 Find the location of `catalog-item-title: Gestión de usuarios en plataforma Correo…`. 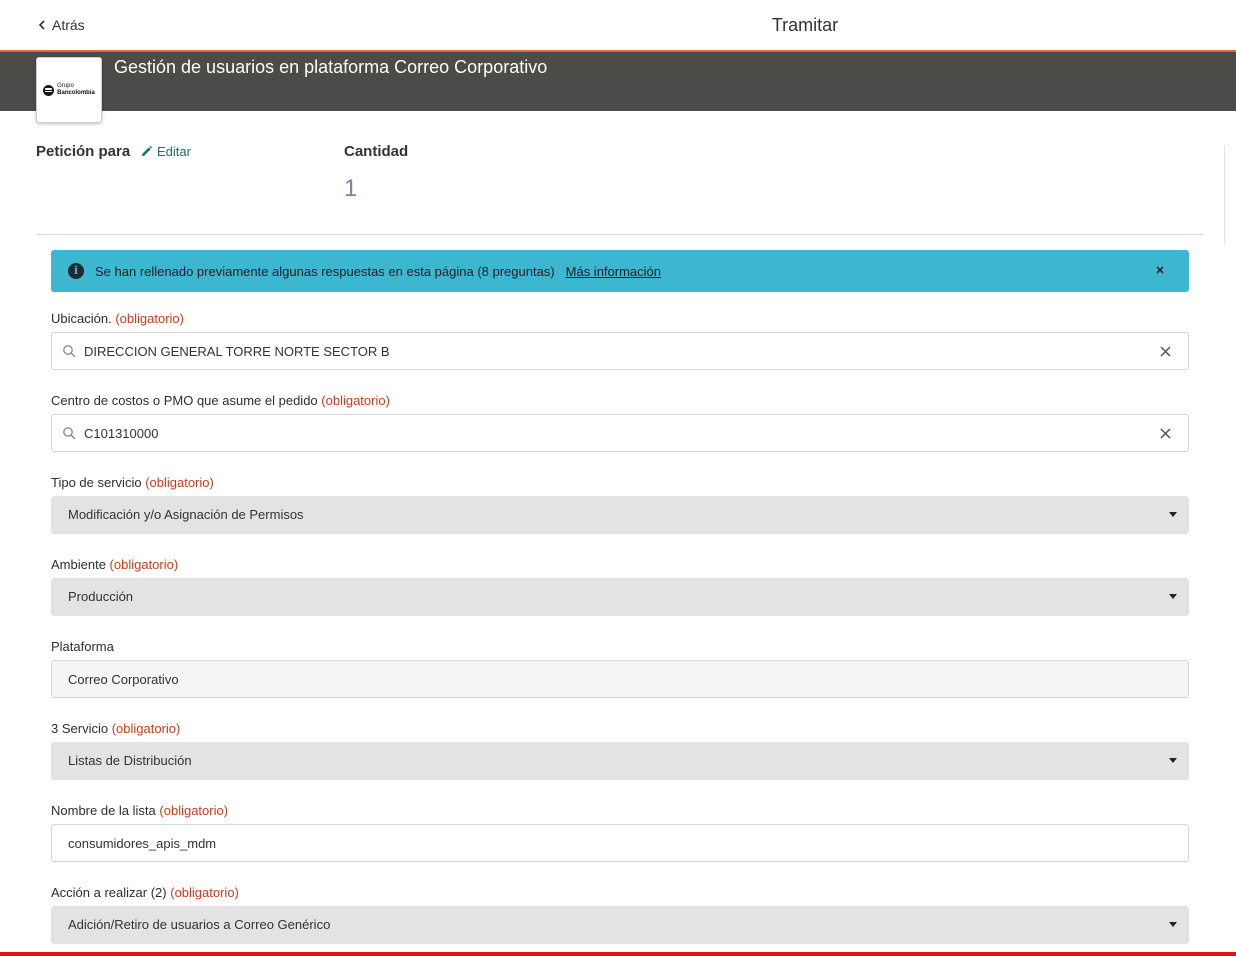

catalog-item-title: Gestión de usuarios en plataforma Correo… is located at coordinates (331, 67).